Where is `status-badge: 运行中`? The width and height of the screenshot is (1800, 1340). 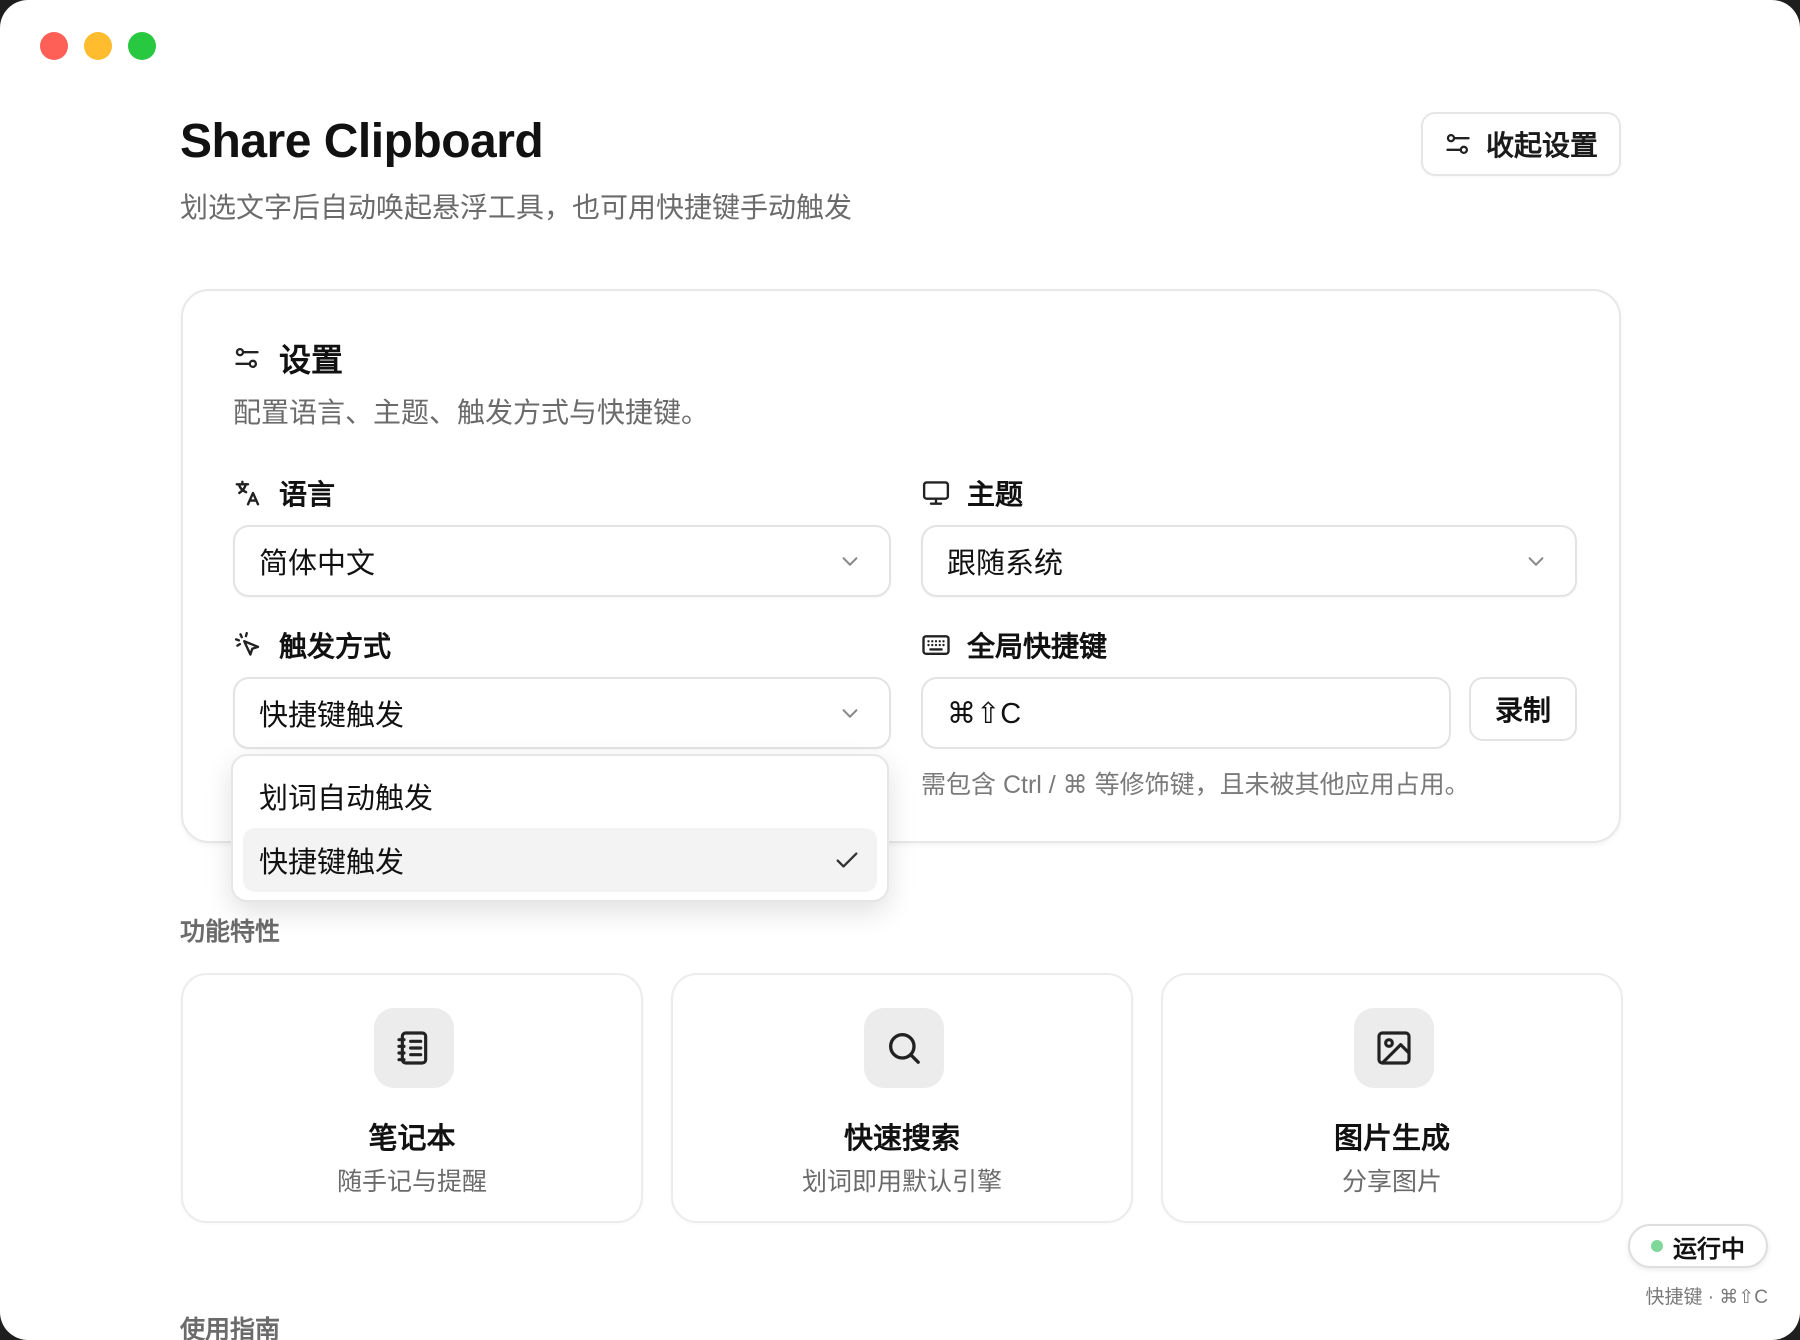 status-badge: 运行中 is located at coordinates (1698, 1246).